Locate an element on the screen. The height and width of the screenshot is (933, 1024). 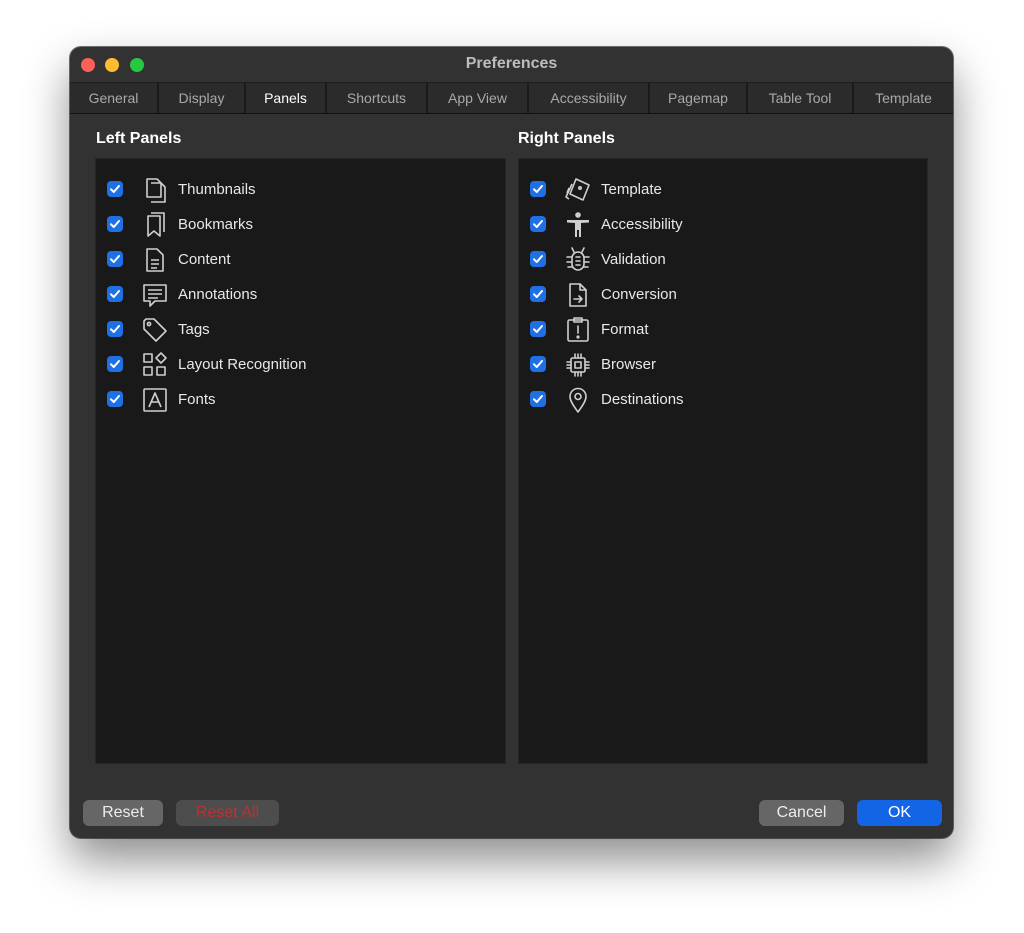
browser-label: Browser is located at coordinates (629, 364).